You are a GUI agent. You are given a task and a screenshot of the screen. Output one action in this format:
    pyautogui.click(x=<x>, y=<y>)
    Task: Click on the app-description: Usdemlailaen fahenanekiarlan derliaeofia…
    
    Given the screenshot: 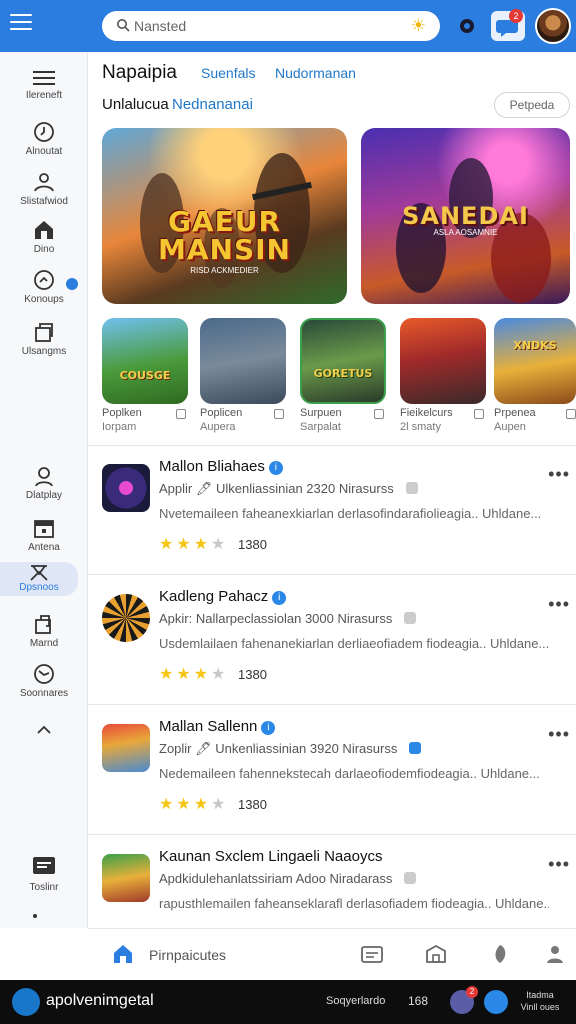 What is the action you would take?
    pyautogui.click(x=354, y=643)
    